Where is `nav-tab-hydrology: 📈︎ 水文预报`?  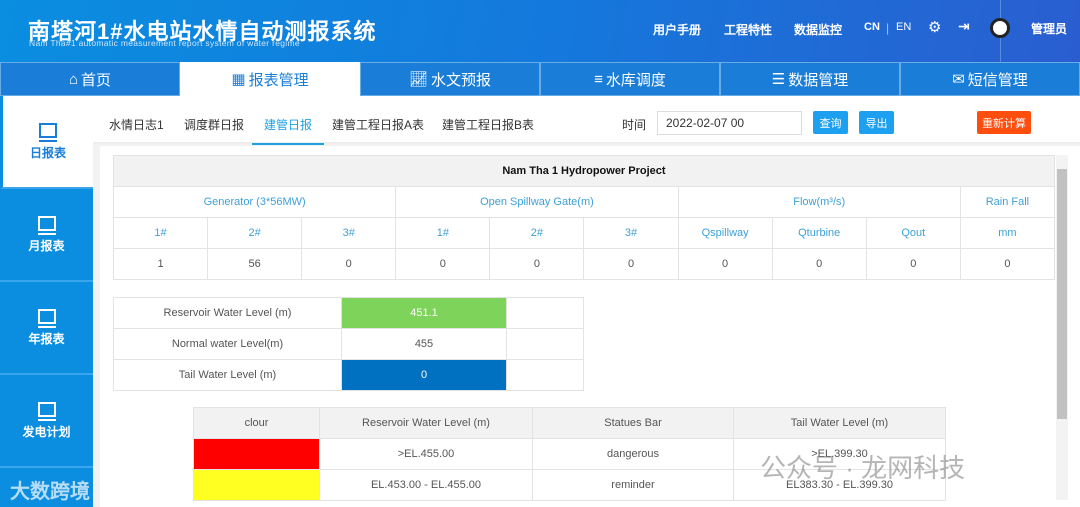
nav-tab-hydrology: 📈︎ 水文预报 is located at coordinates (450, 79).